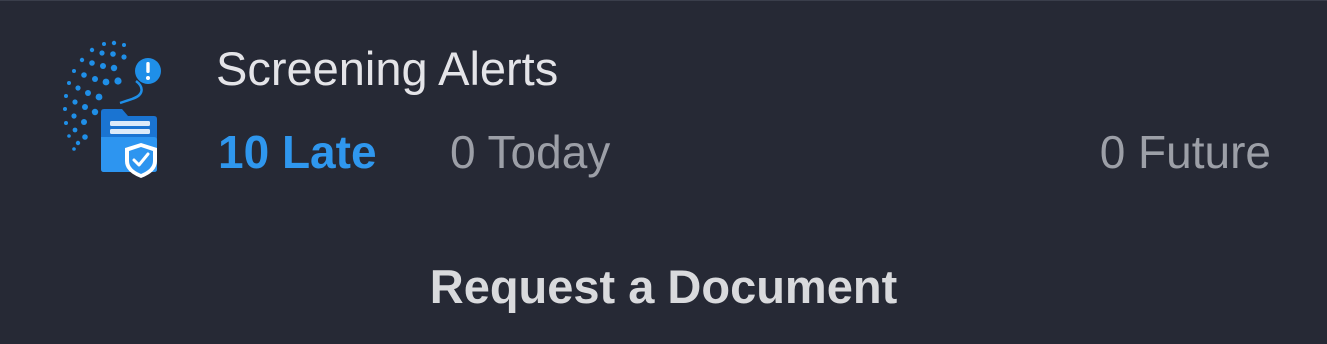  What do you see at coordinates (530, 152) in the screenshot?
I see `today-count-link: 0 Today` at bounding box center [530, 152].